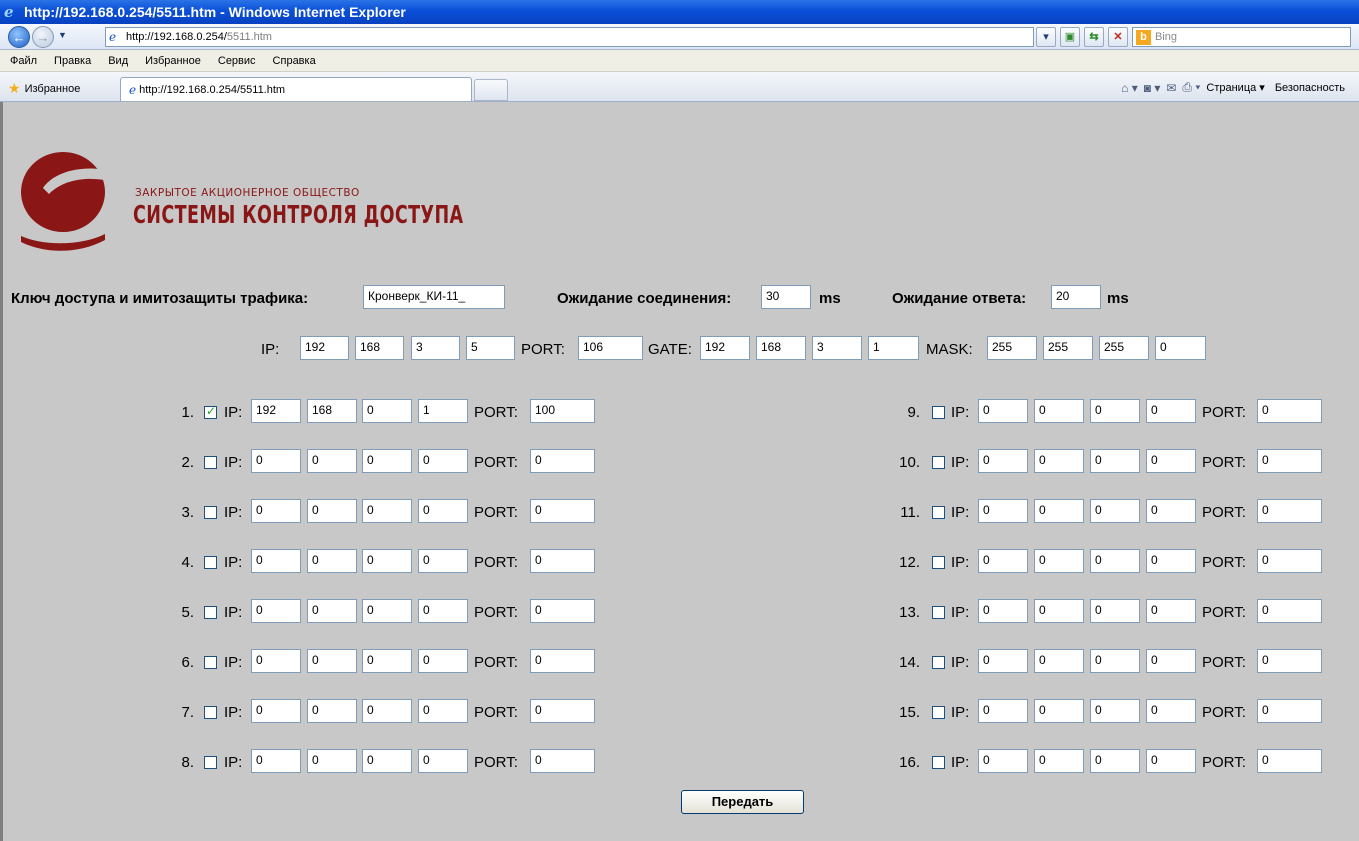 The height and width of the screenshot is (841, 1359). I want to click on client-1-ip-octet-2: 168, so click(332, 411).